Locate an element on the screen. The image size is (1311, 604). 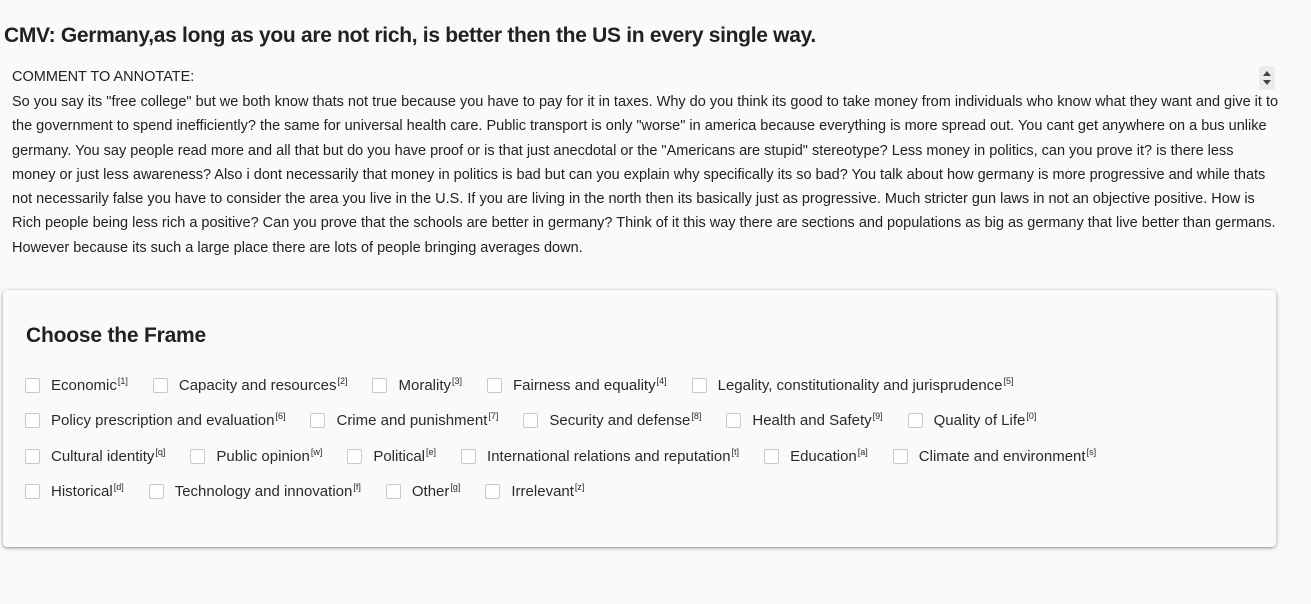
shortcut-key: [a] is located at coordinates (862, 451).